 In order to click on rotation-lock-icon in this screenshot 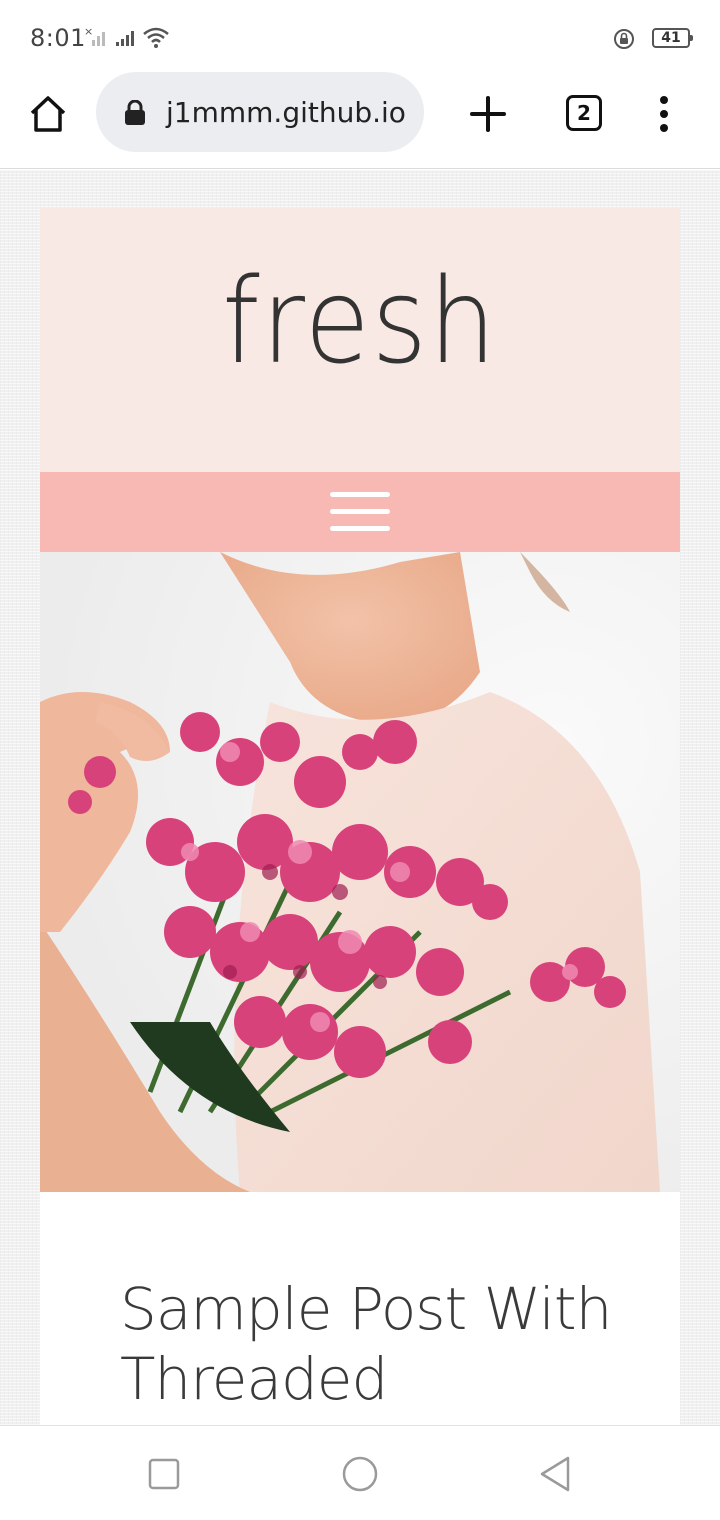, I will do `click(624, 39)`.